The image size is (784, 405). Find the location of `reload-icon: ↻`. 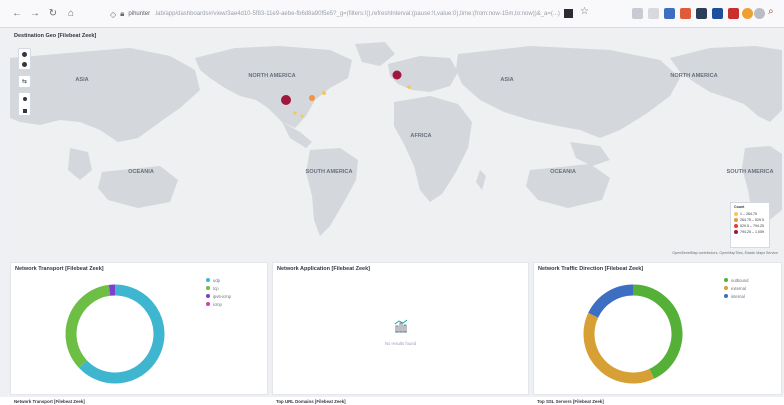

reload-icon: ↻ is located at coordinates (53, 14).